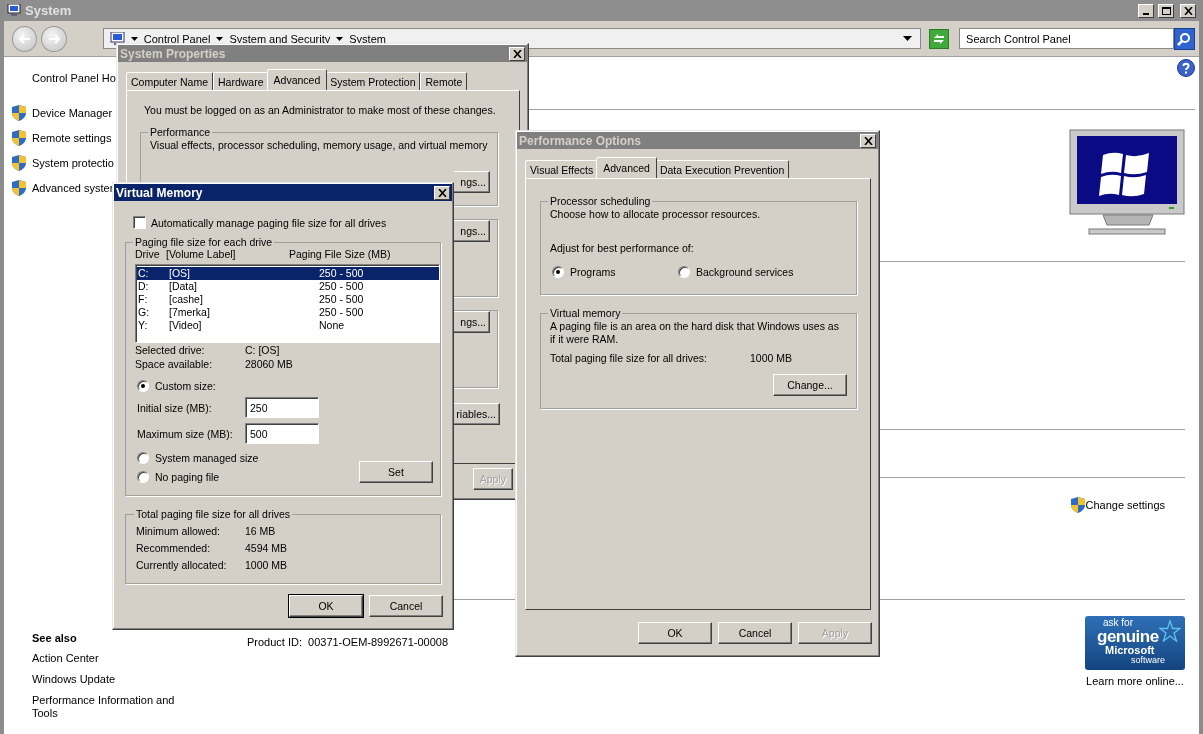  Describe the element at coordinates (187, 477) in the screenshot. I see `radio-label: No paging file` at that location.